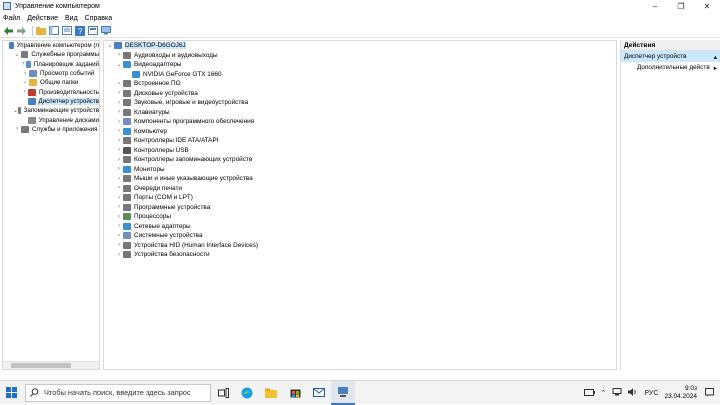 Image resolution: width=720 pixels, height=405 pixels. Describe the element at coordinates (51, 119) in the screenshot. I see `console-tree-item-row: Управление дисками` at that location.